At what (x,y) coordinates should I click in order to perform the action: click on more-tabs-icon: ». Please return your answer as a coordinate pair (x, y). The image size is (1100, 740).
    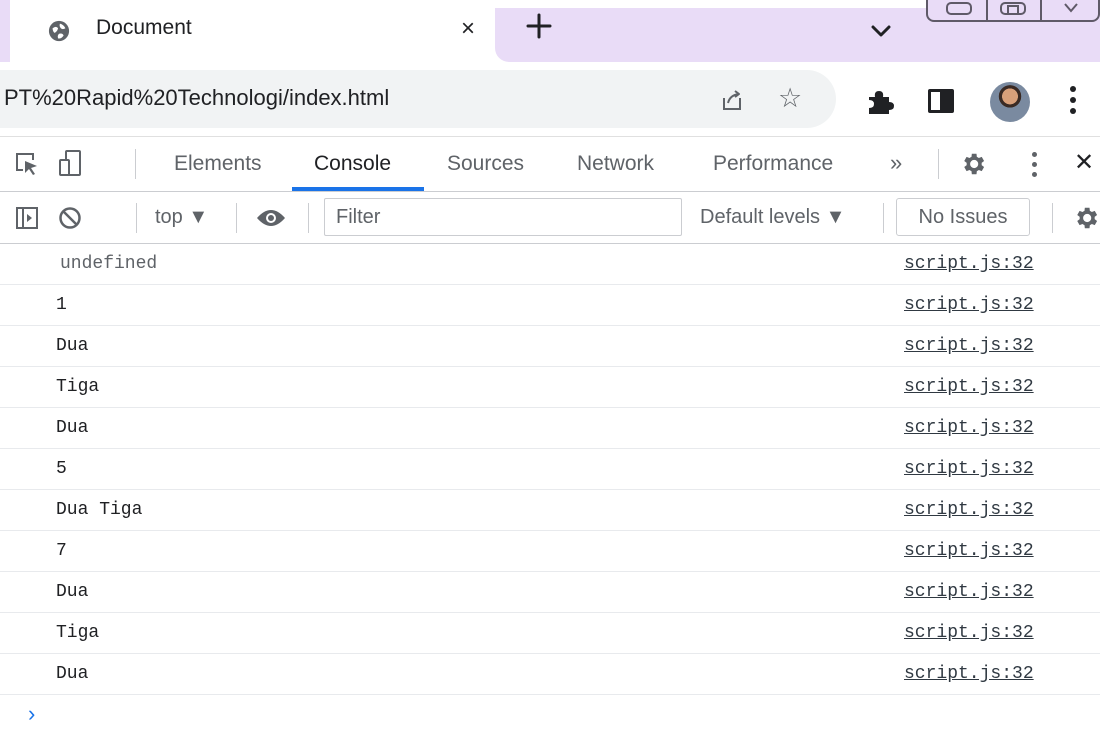
    Looking at the image, I should click on (896, 163).